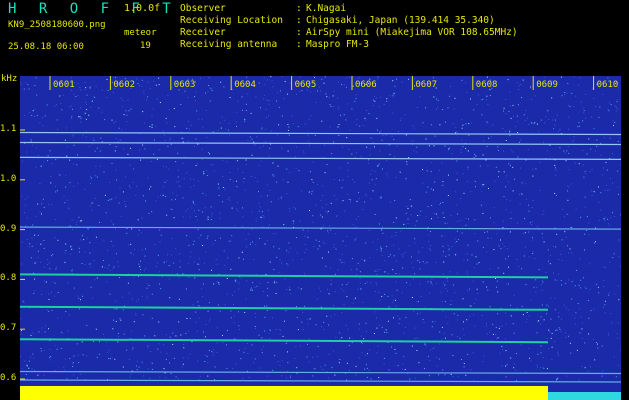 This screenshot has width=629, height=400. What do you see at coordinates (299, 32) in the screenshot?
I see `receiver-colon: :` at bounding box center [299, 32].